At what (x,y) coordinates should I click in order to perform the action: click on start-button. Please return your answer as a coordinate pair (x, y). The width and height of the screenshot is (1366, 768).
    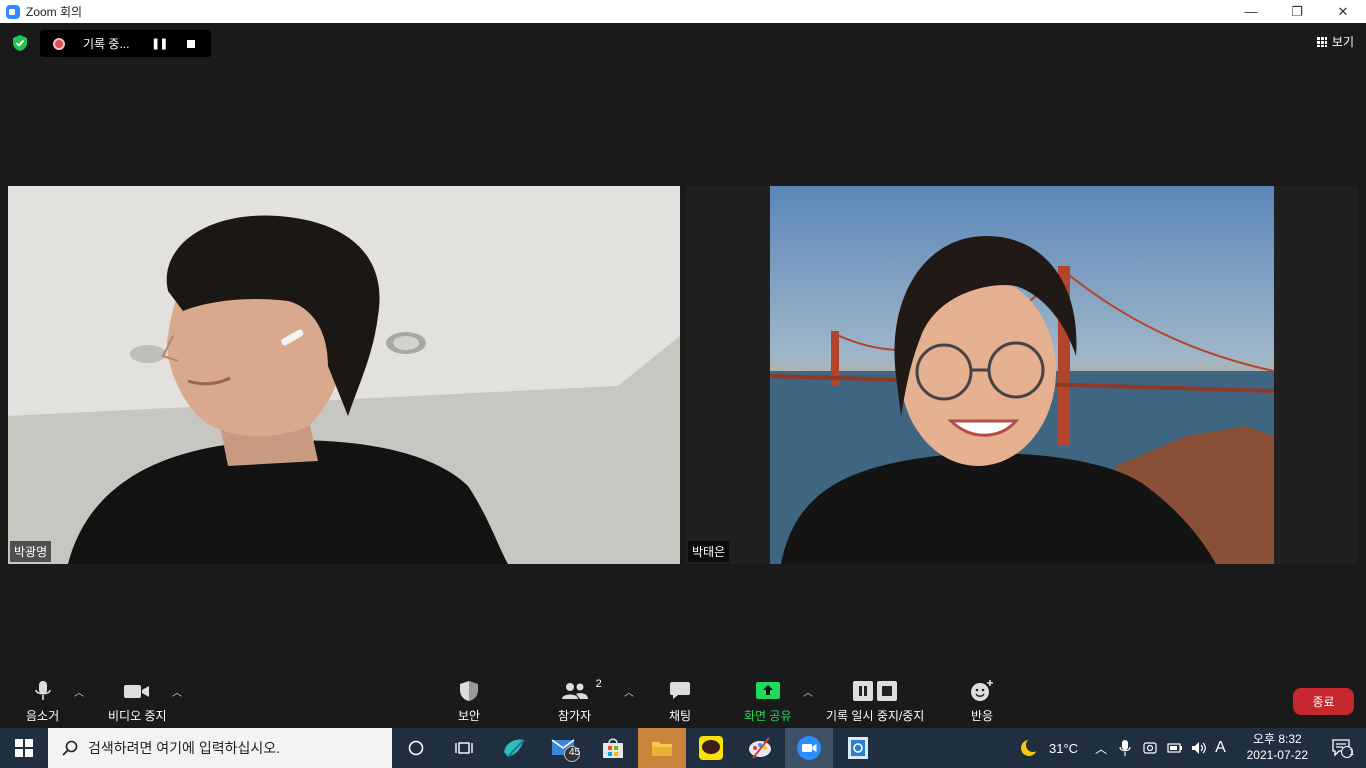
    Looking at the image, I should click on (24, 748).